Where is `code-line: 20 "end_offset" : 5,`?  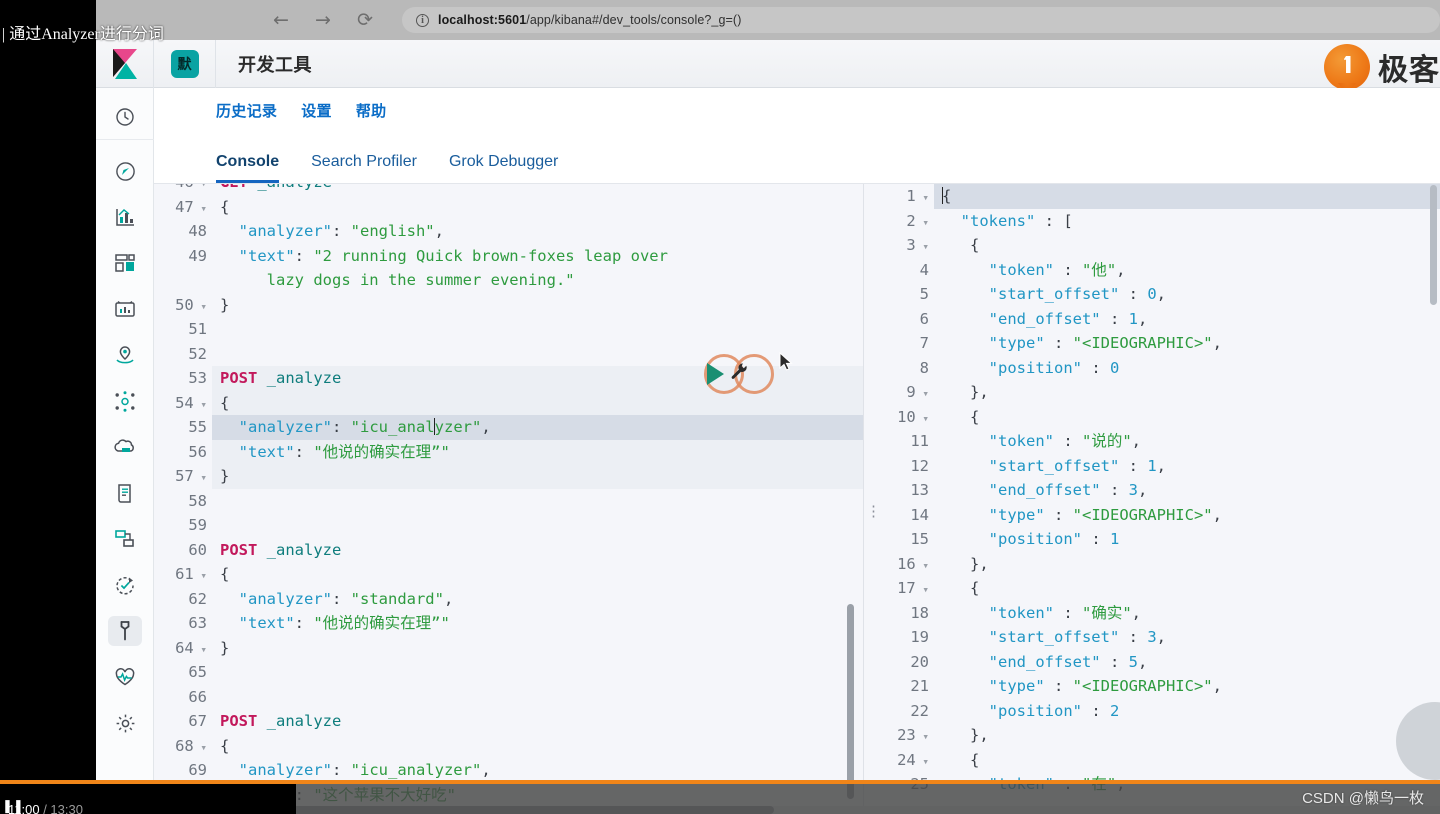
code-line: 20 "end_offset" : 5, is located at coordinates (1158, 661).